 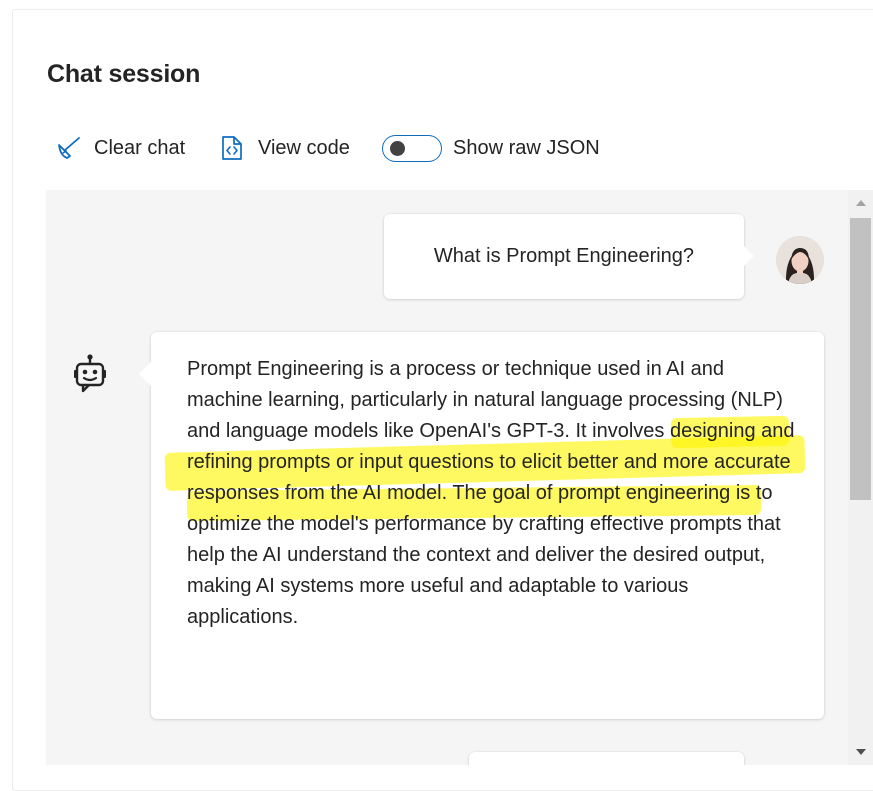 I want to click on show-raw-json-label: Show raw JSON, so click(x=526, y=147).